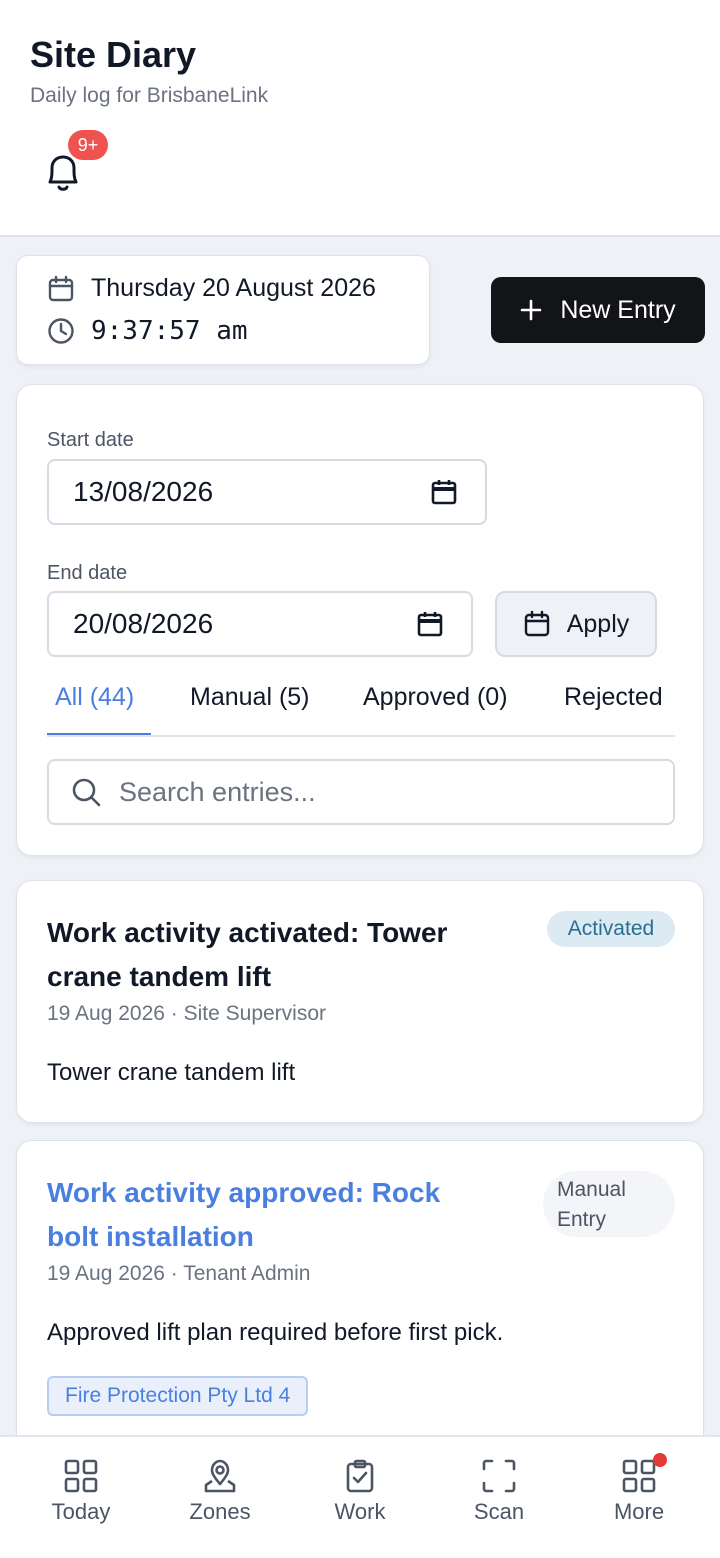  I want to click on tab-all: All (44), so click(94, 697).